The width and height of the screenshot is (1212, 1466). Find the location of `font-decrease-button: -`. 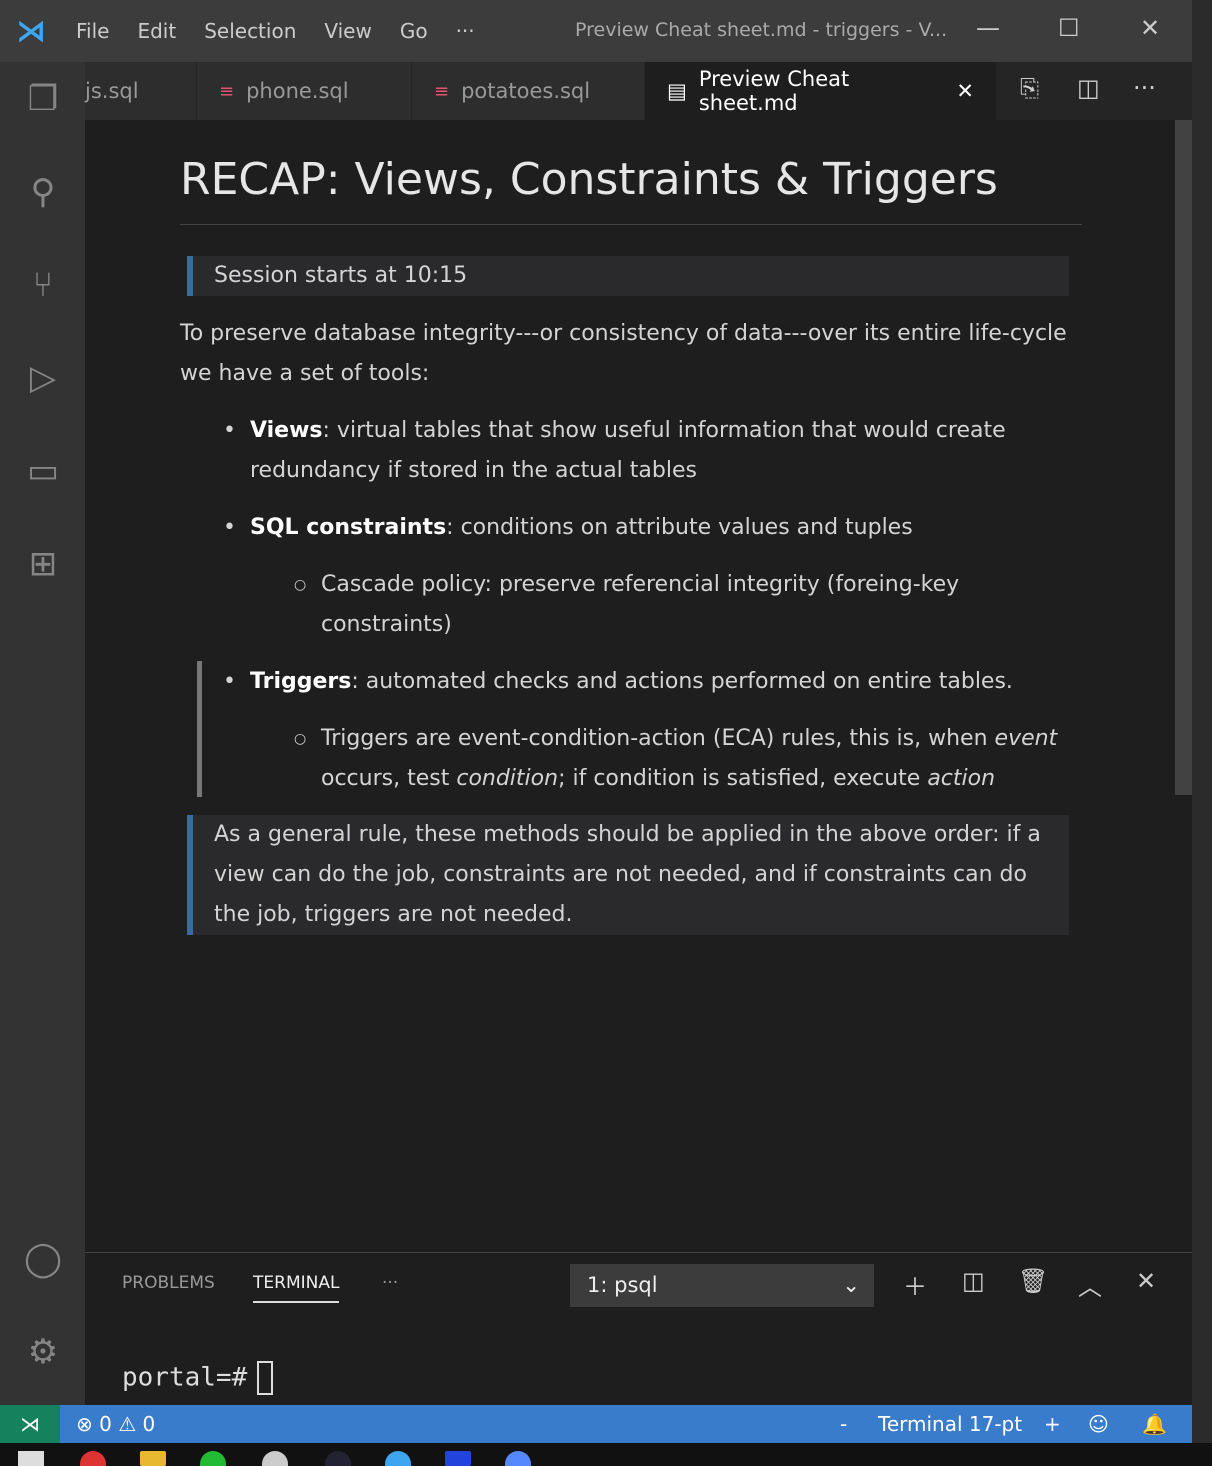

font-decrease-button: - is located at coordinates (843, 1424).